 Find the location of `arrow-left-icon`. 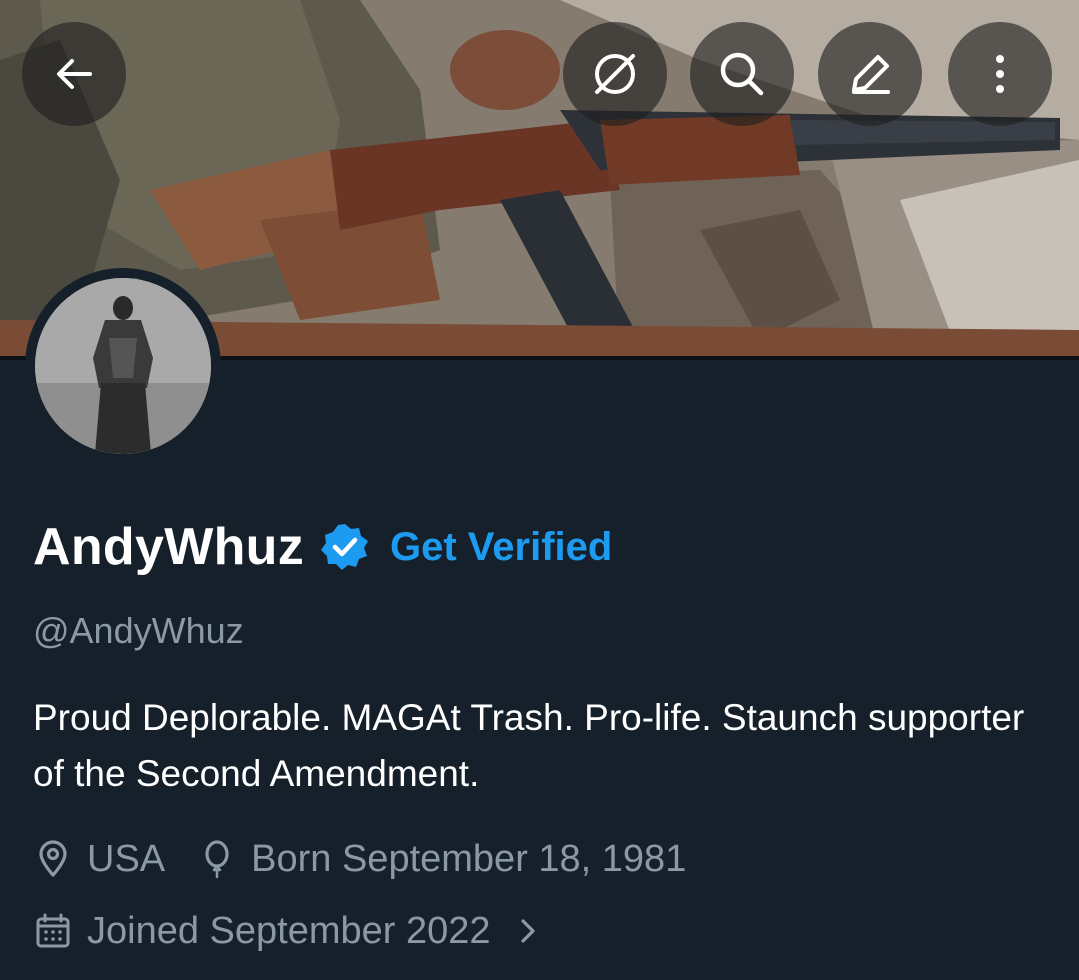

arrow-left-icon is located at coordinates (74, 74).